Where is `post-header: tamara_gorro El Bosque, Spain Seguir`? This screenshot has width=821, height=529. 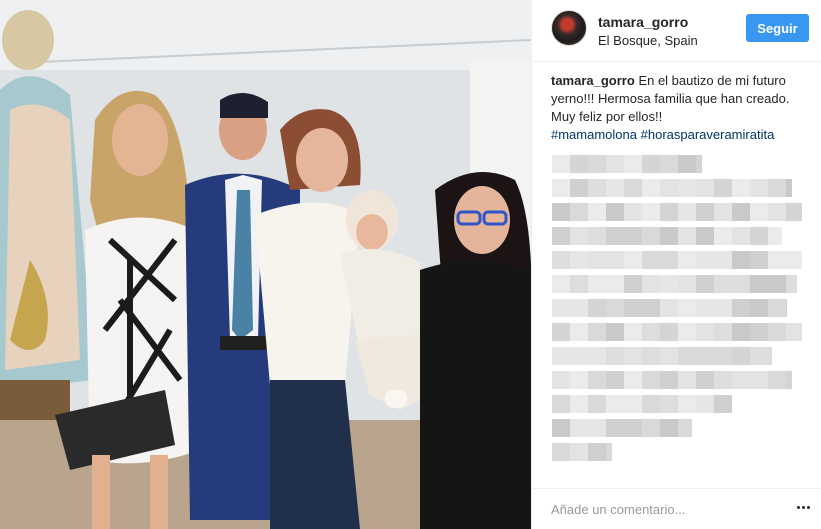
post-header: tamara_gorro El Bosque, Spain Seguir is located at coordinates (676, 31).